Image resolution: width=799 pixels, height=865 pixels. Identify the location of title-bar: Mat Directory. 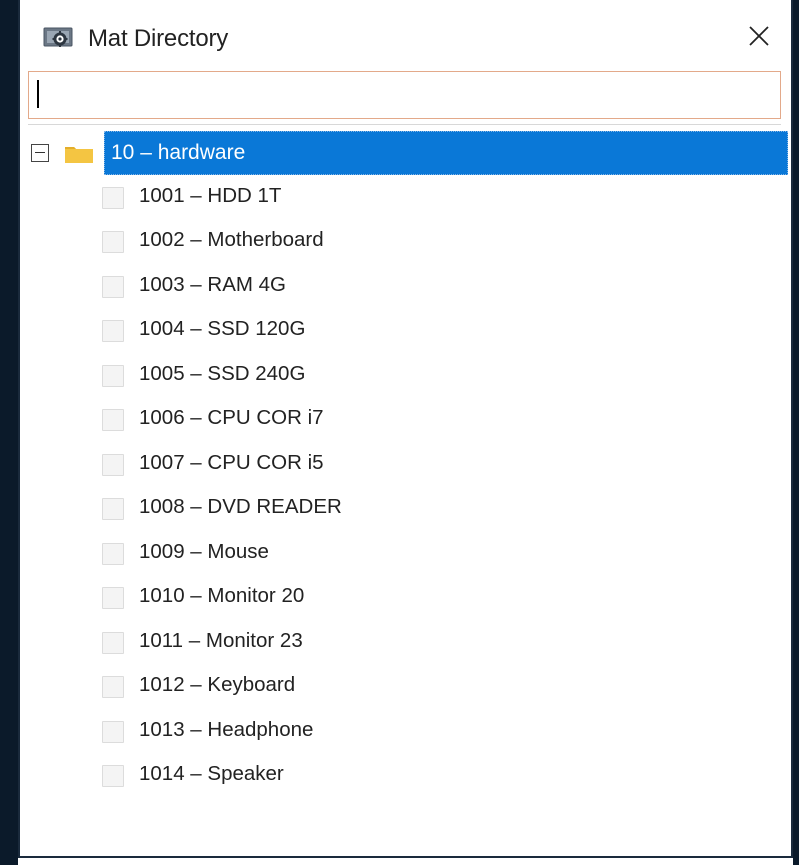
(405, 36).